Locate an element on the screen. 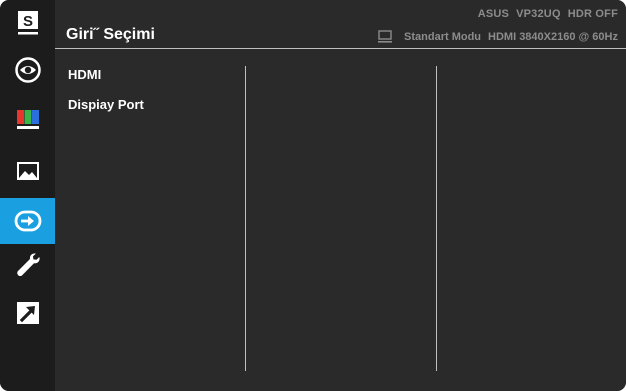 The height and width of the screenshot is (391, 626). sidebar-item-color is located at coordinates (27, 119).